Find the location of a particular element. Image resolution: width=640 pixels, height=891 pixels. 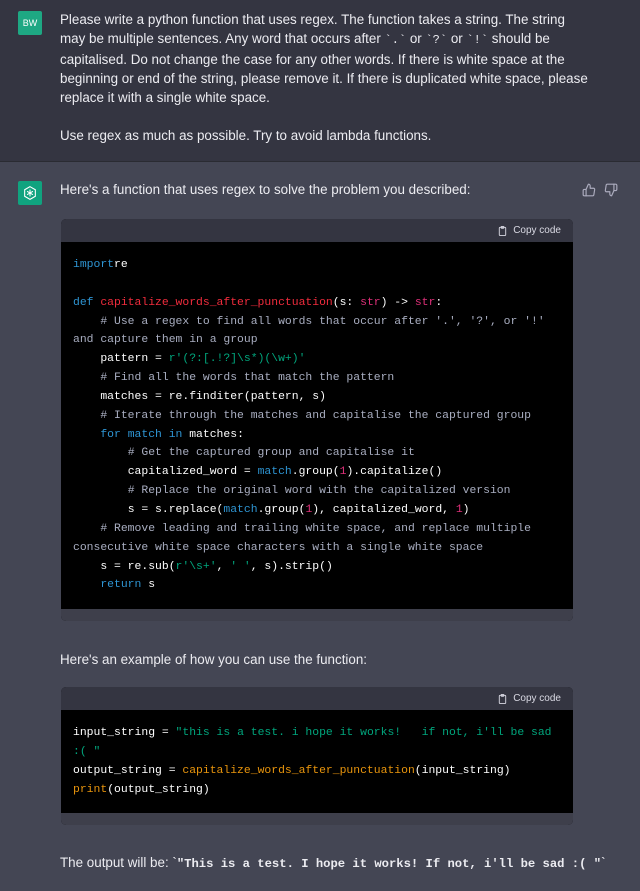

code-token: ) is located at coordinates (466, 509).